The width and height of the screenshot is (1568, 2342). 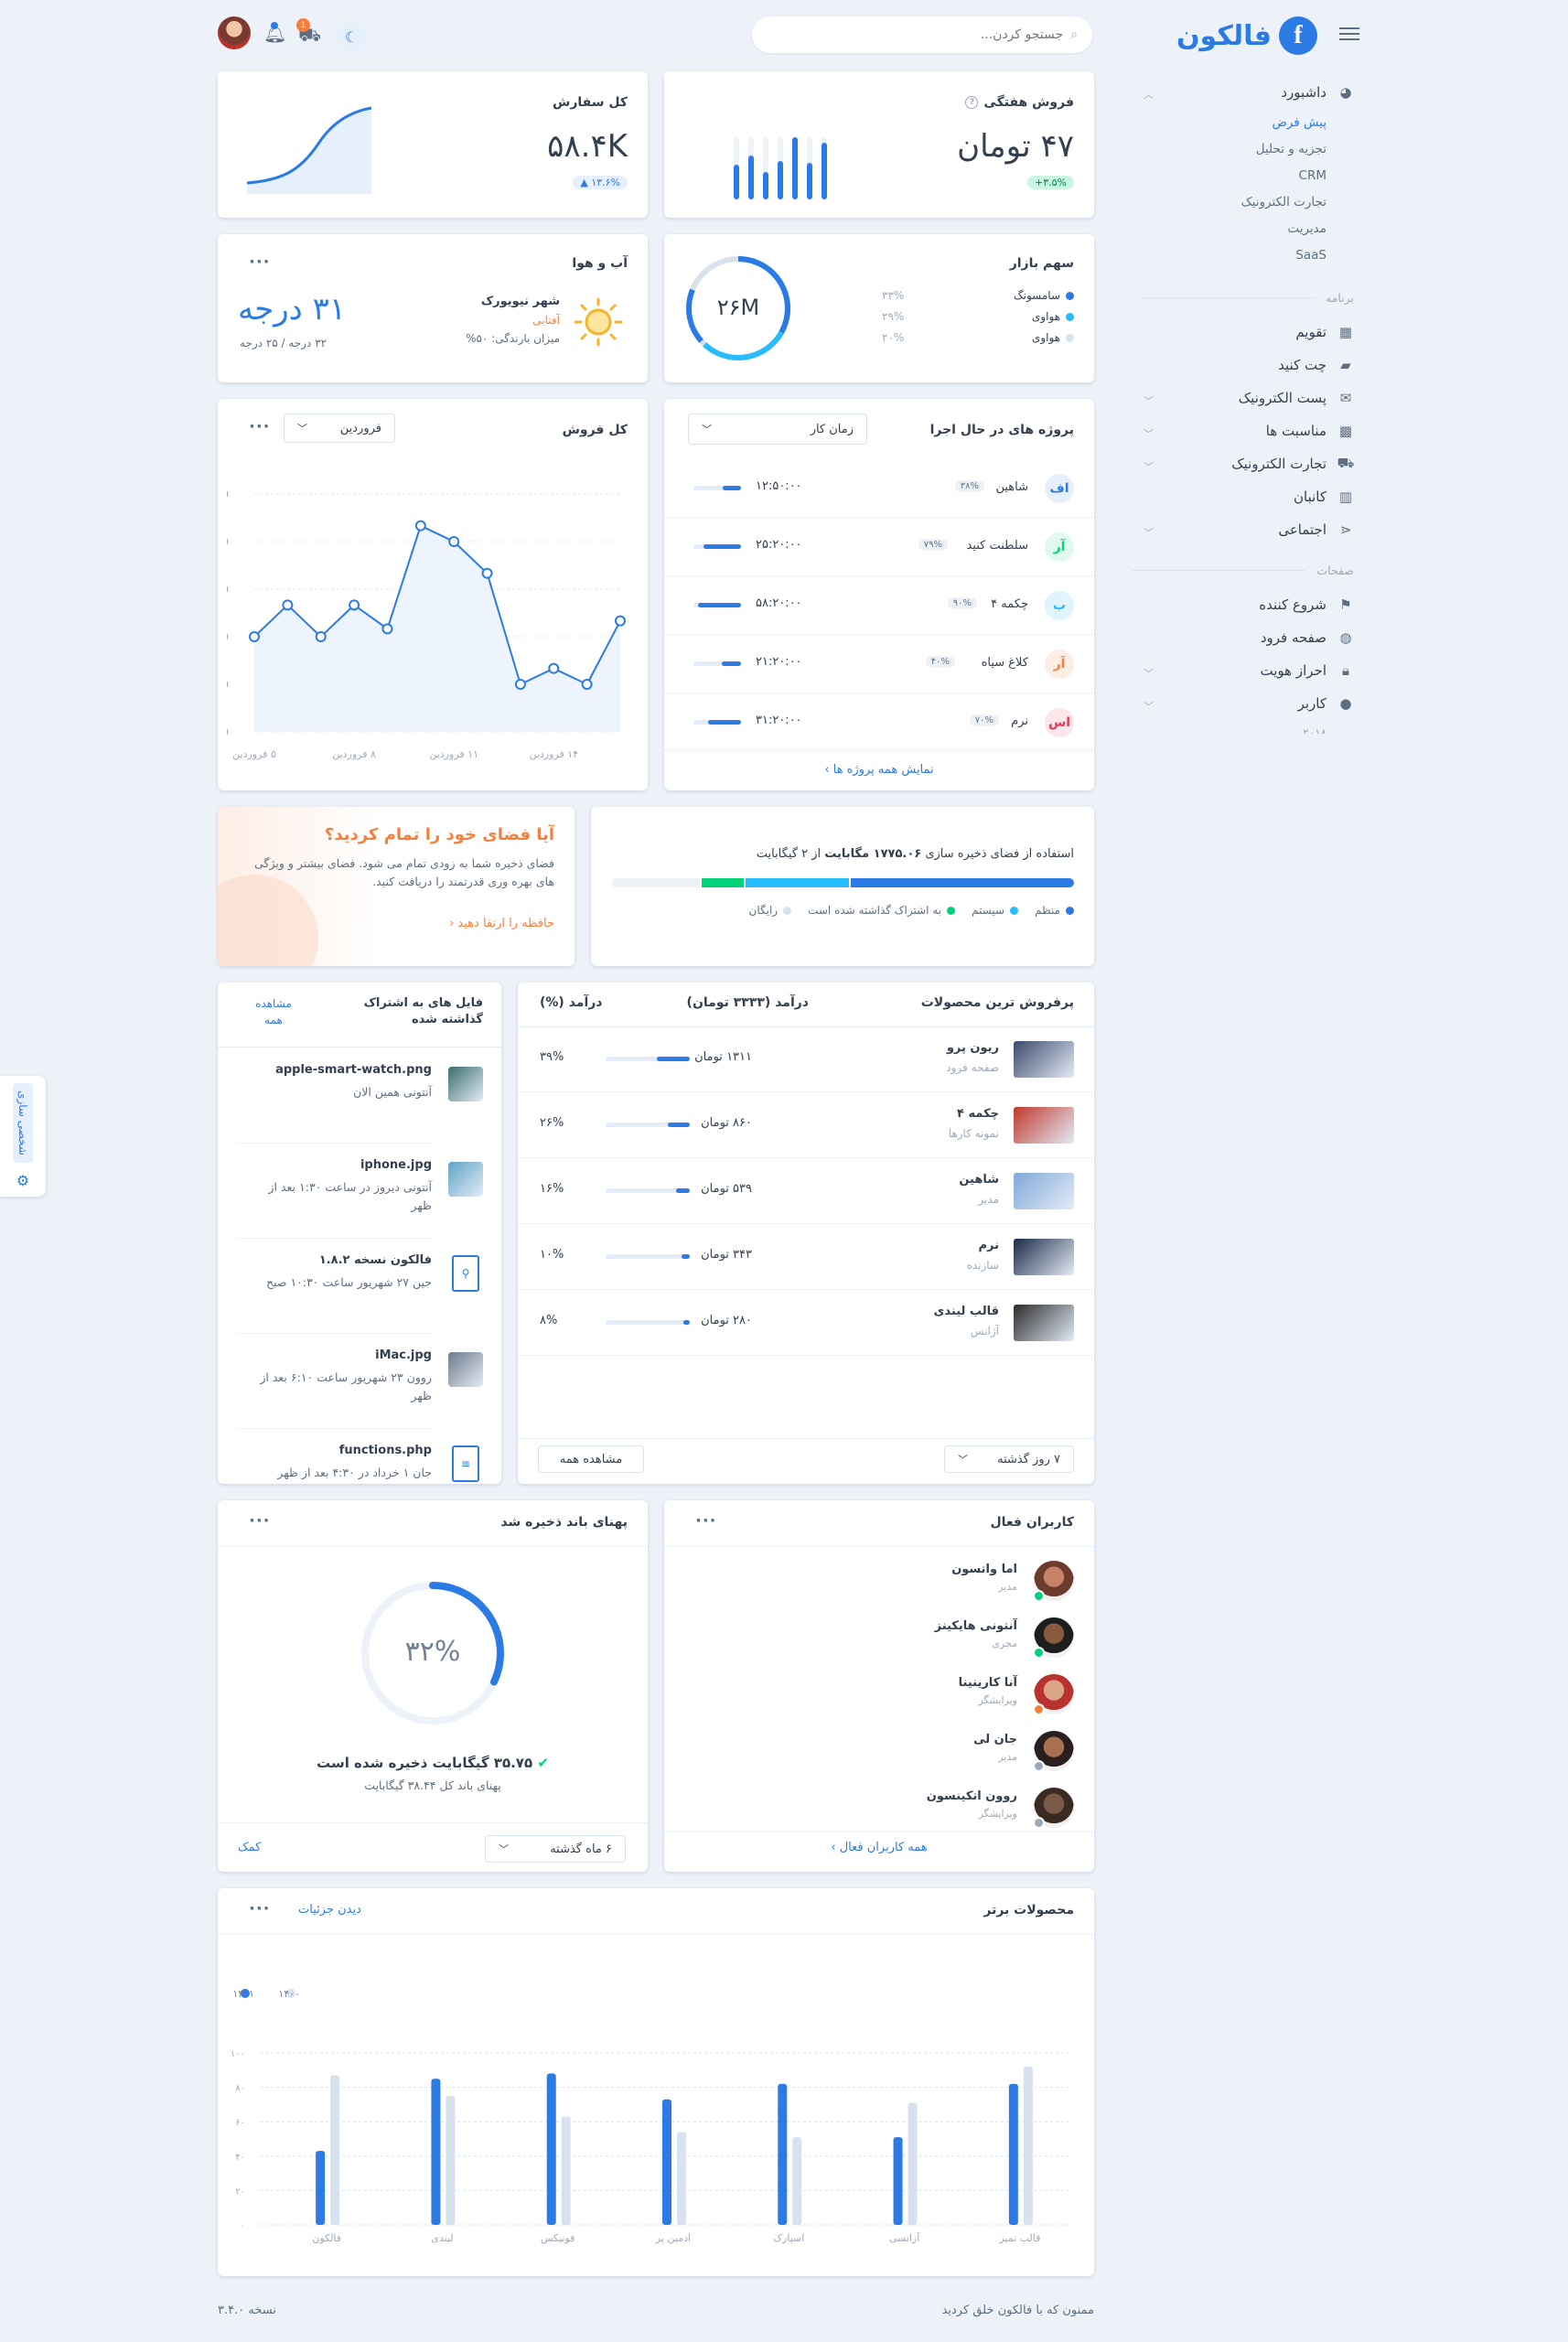 What do you see at coordinates (1317, 92) in the screenshot?
I see `nav-dashboard: ◕ داشبورد` at bounding box center [1317, 92].